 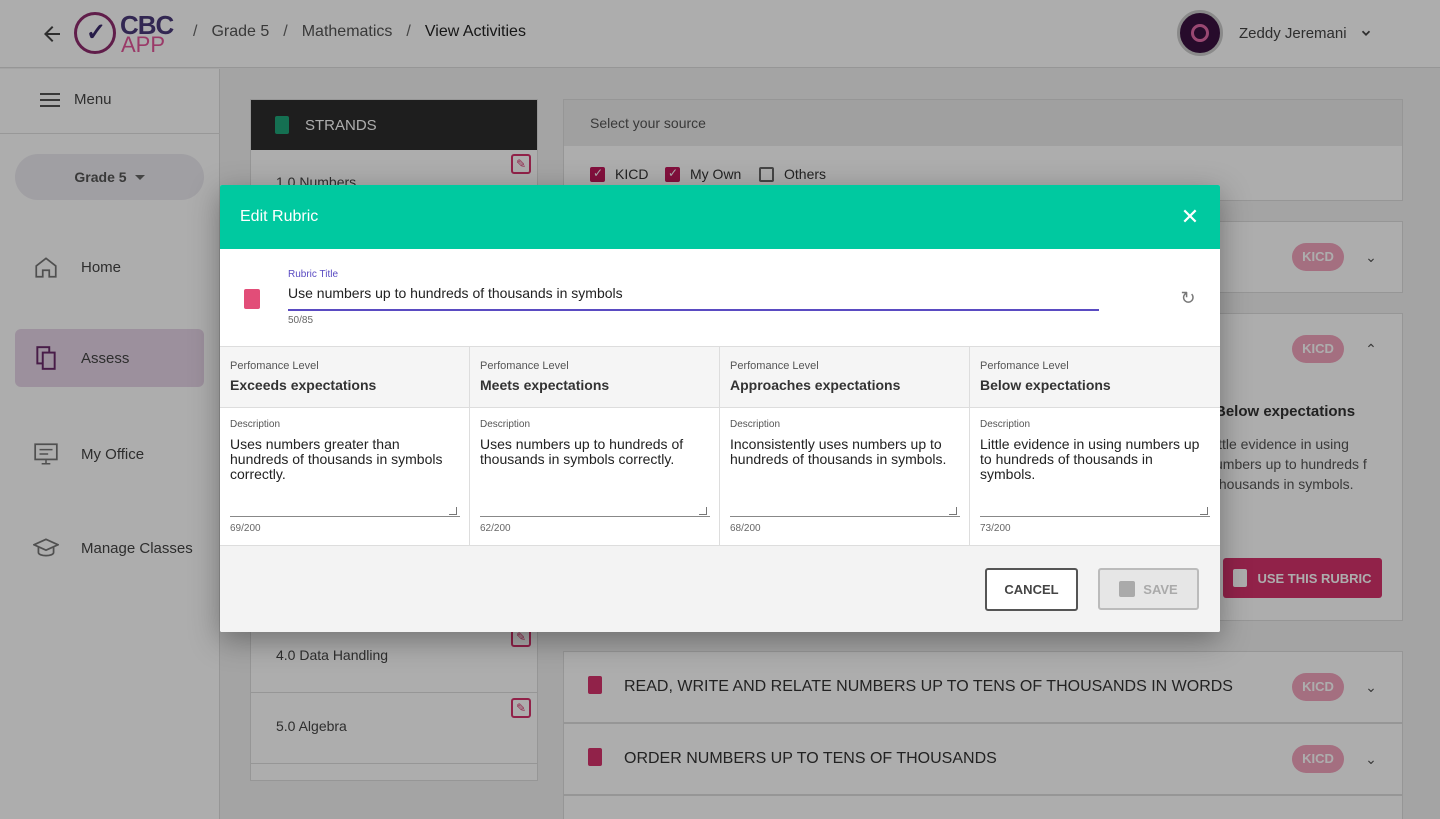 I want to click on book-icon, so click(x=252, y=299).